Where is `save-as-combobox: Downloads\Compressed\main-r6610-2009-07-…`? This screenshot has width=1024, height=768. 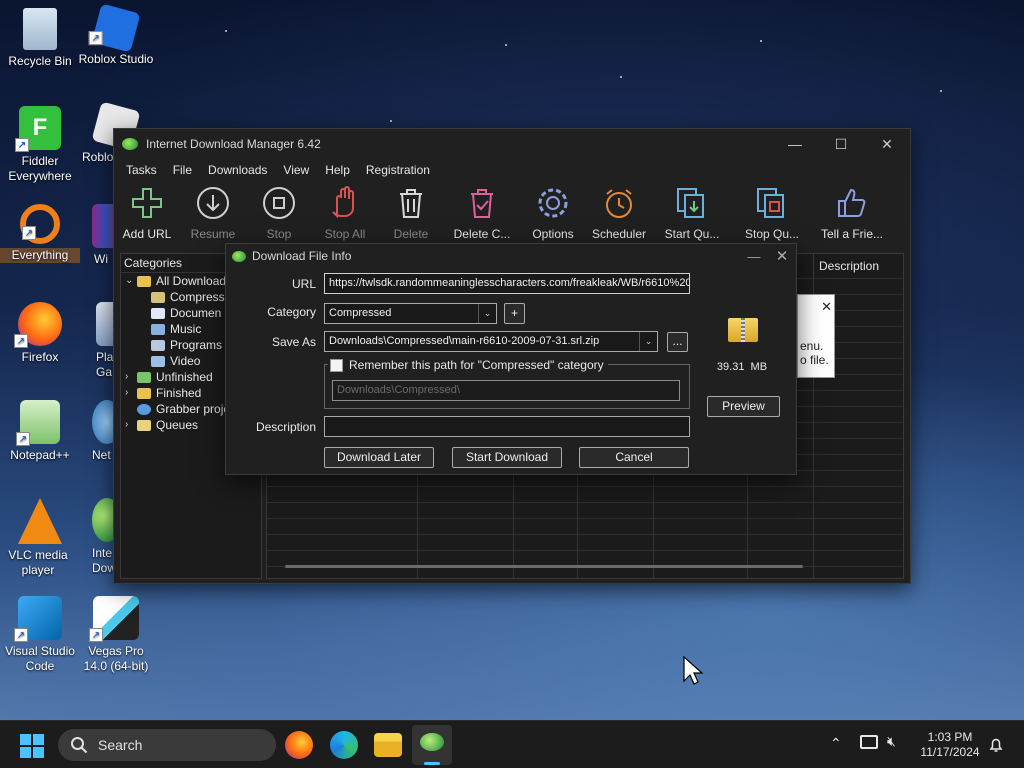 save-as-combobox: Downloads\Compressed\main-r6610-2009-07-… is located at coordinates (491, 341).